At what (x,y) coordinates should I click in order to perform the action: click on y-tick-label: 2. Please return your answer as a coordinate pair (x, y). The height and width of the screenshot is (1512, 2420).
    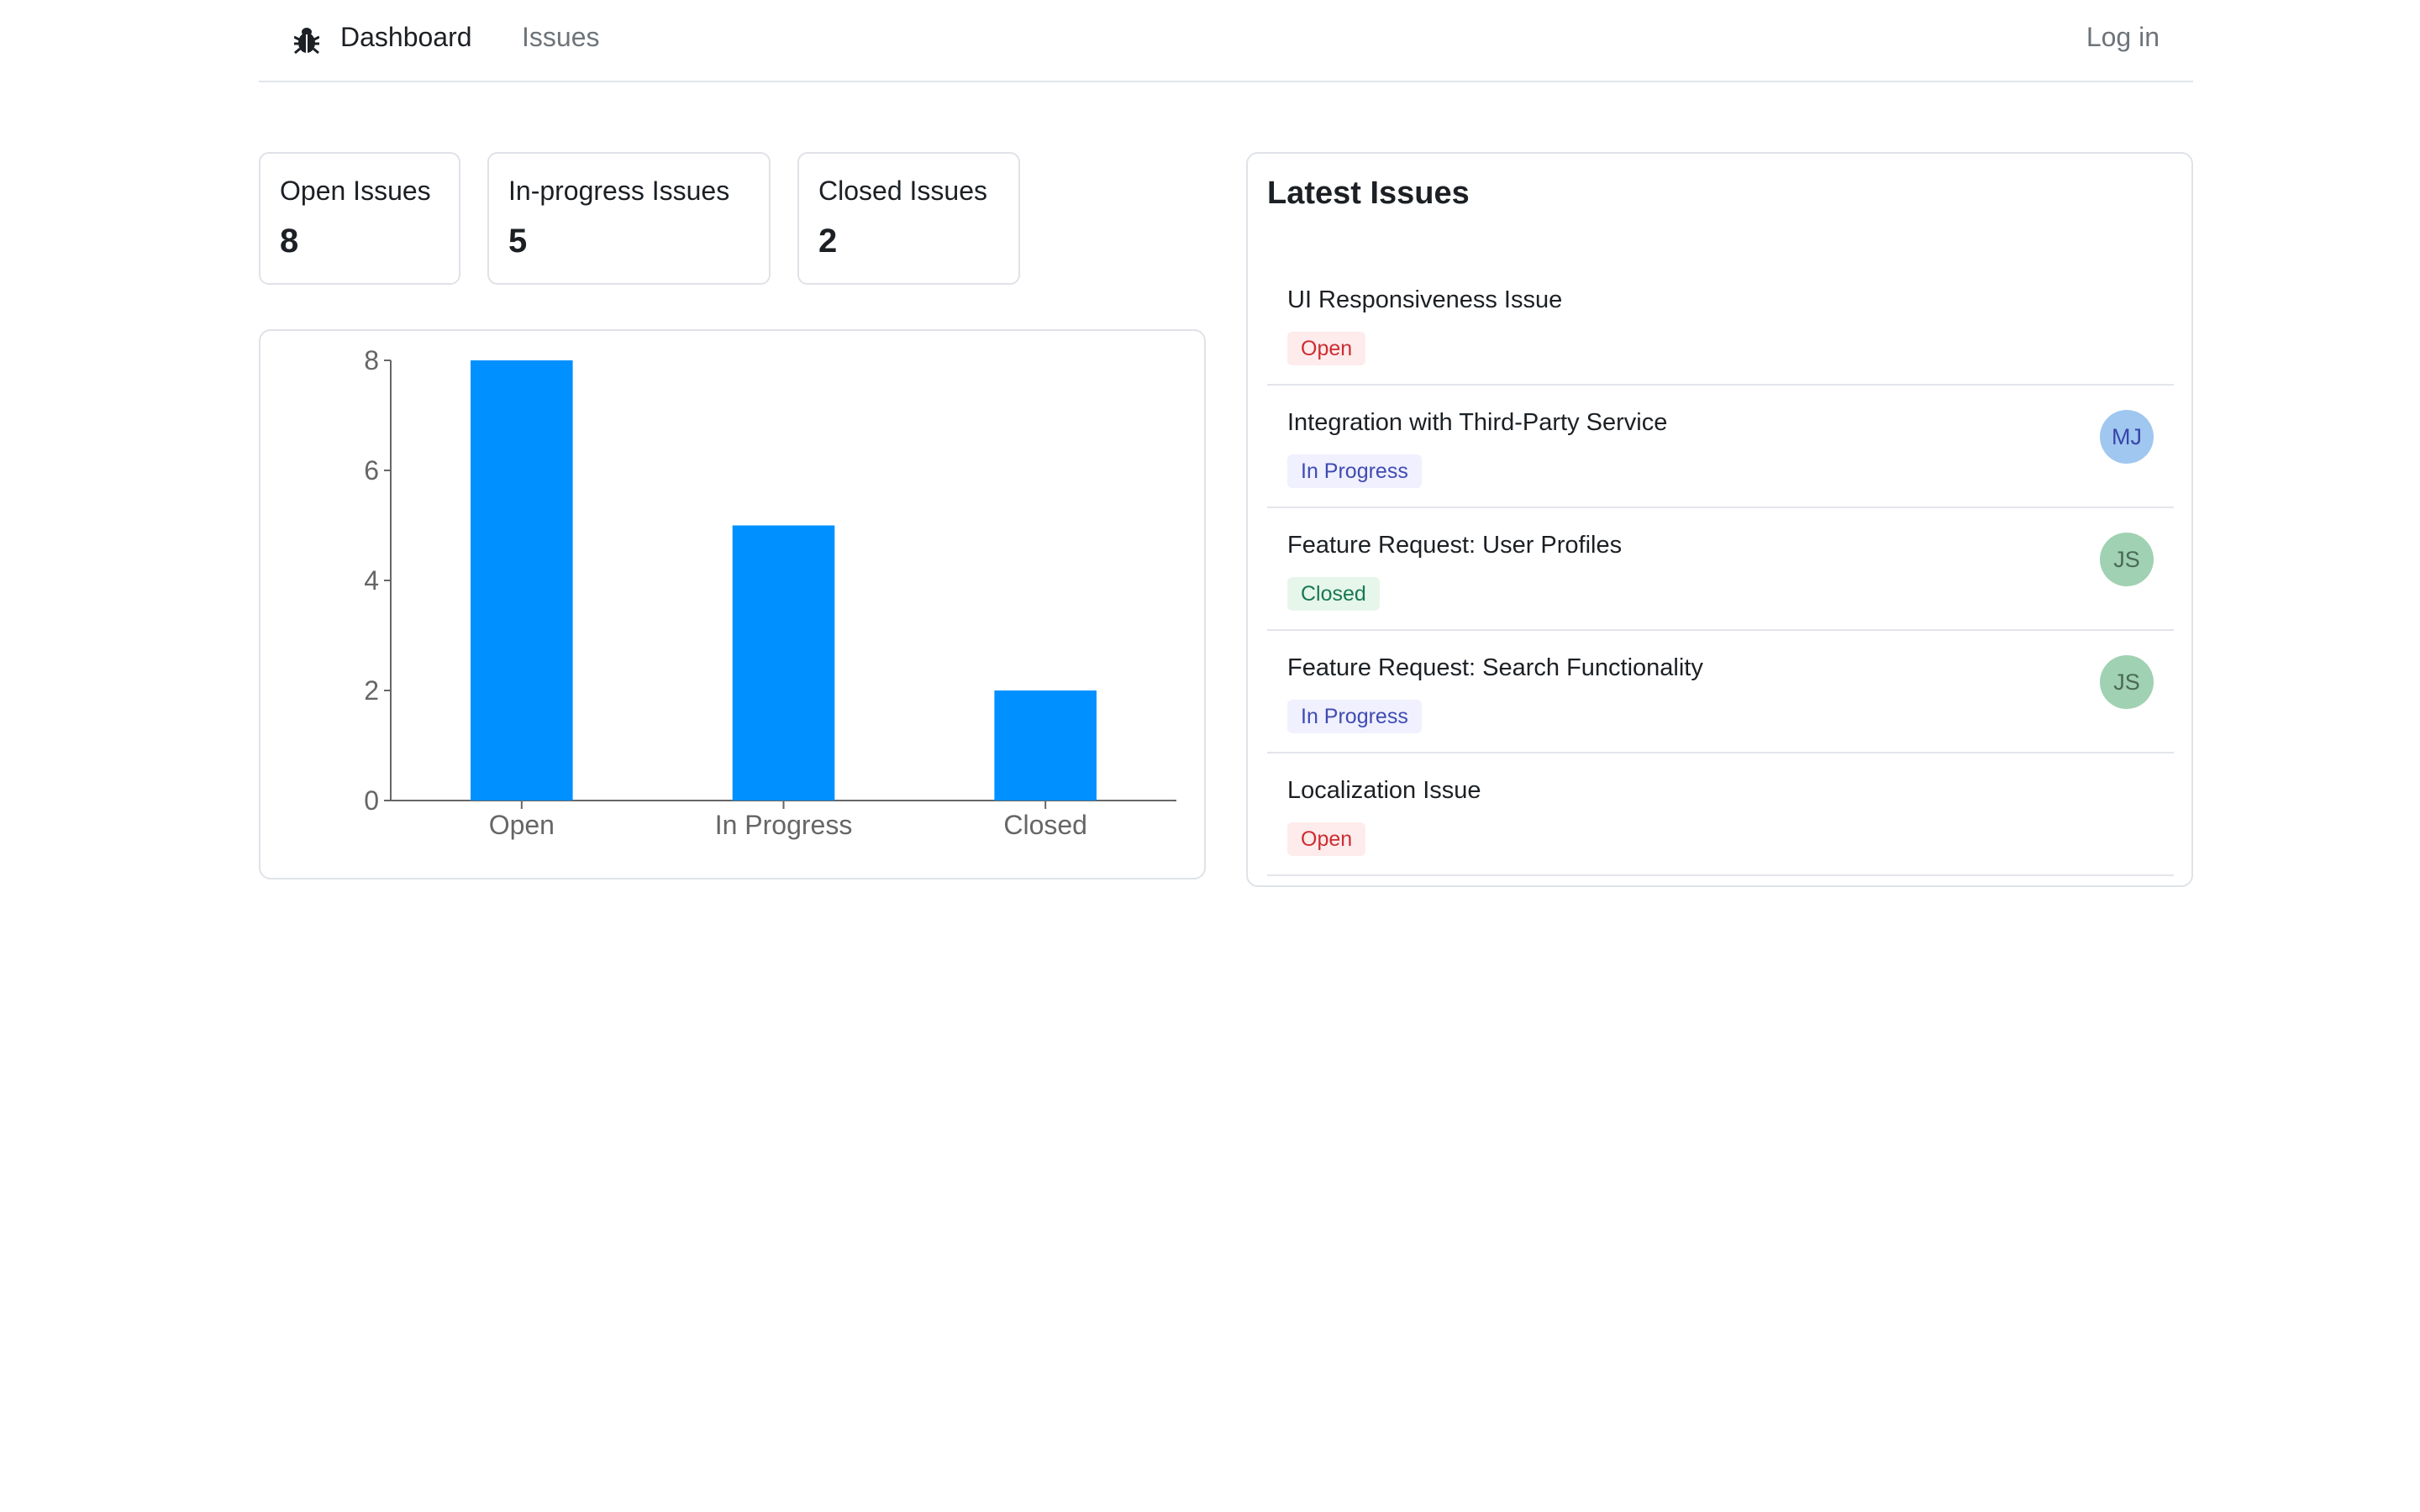
    Looking at the image, I should click on (371, 690).